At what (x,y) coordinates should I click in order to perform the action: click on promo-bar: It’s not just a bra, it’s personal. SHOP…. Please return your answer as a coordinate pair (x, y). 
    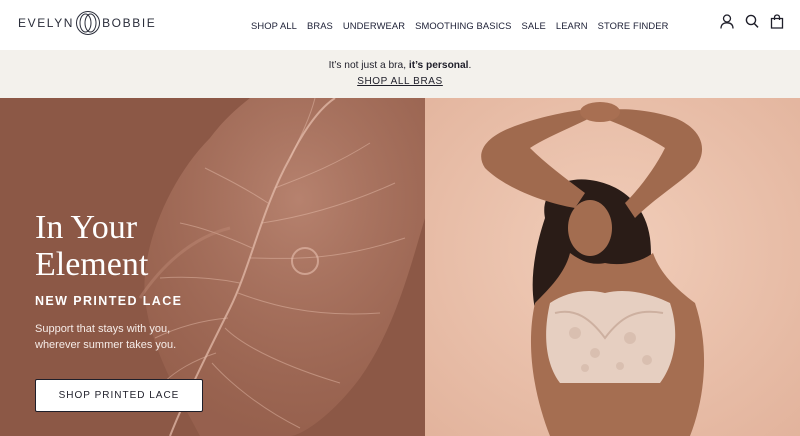
    Looking at the image, I should click on (400, 74).